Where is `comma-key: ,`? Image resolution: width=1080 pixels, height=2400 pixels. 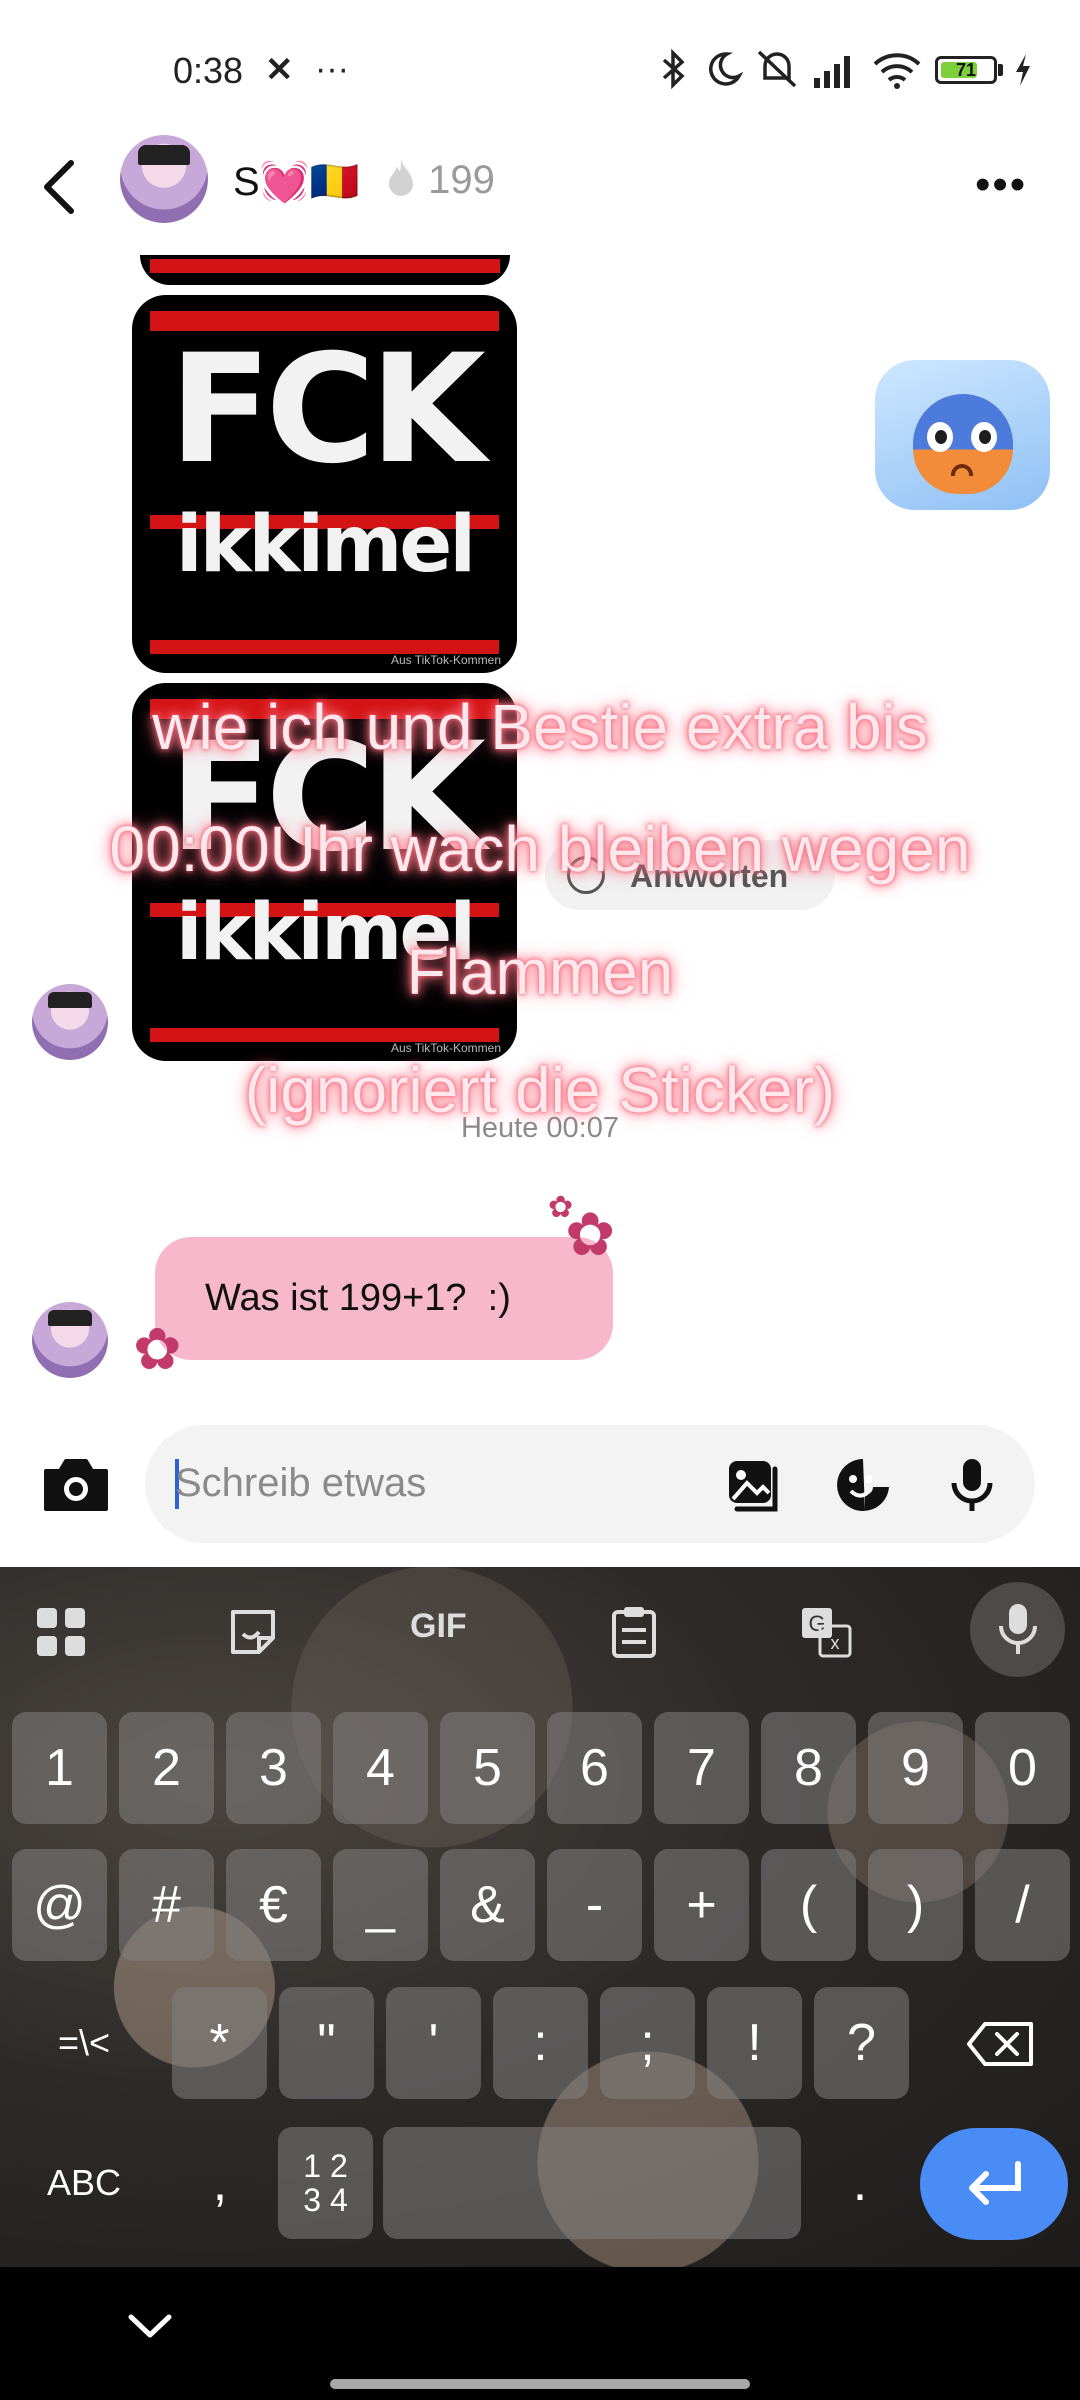 comma-key: , is located at coordinates (220, 2183).